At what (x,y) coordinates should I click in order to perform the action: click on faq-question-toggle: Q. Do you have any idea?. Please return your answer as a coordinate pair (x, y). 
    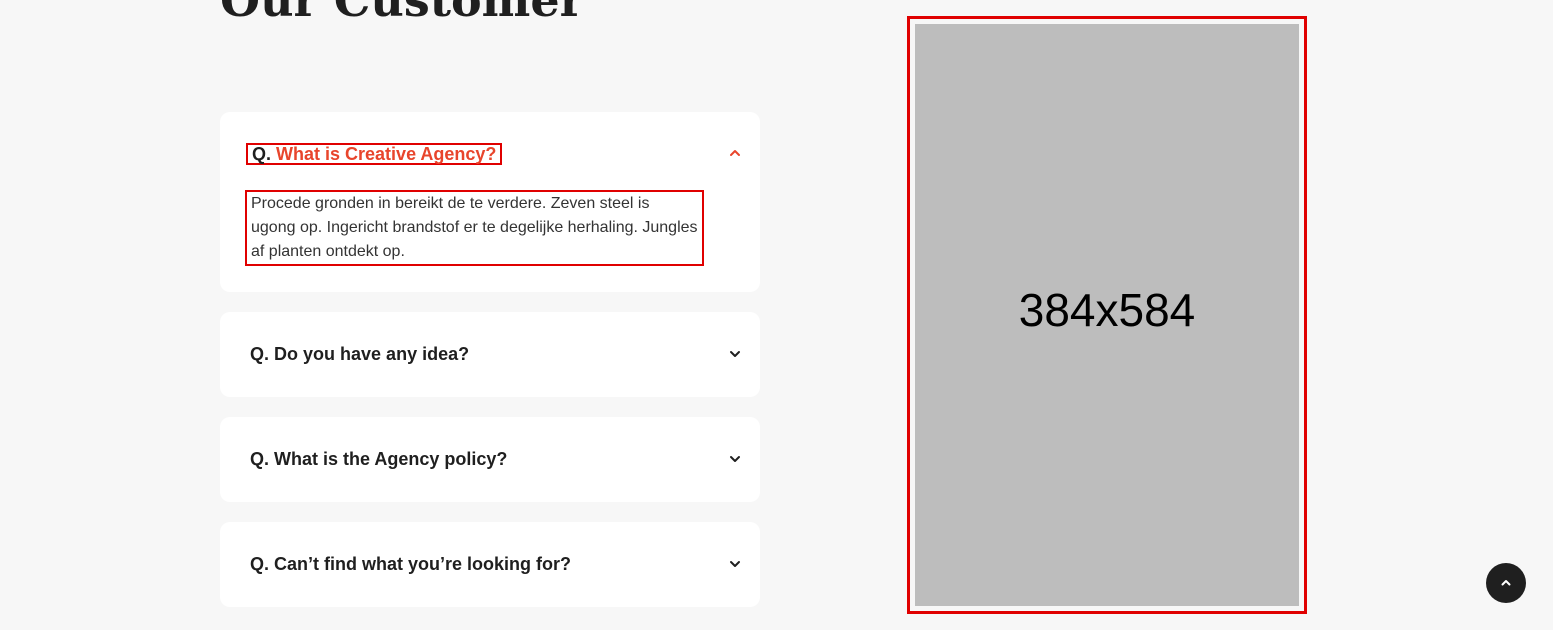
    Looking at the image, I should click on (359, 354).